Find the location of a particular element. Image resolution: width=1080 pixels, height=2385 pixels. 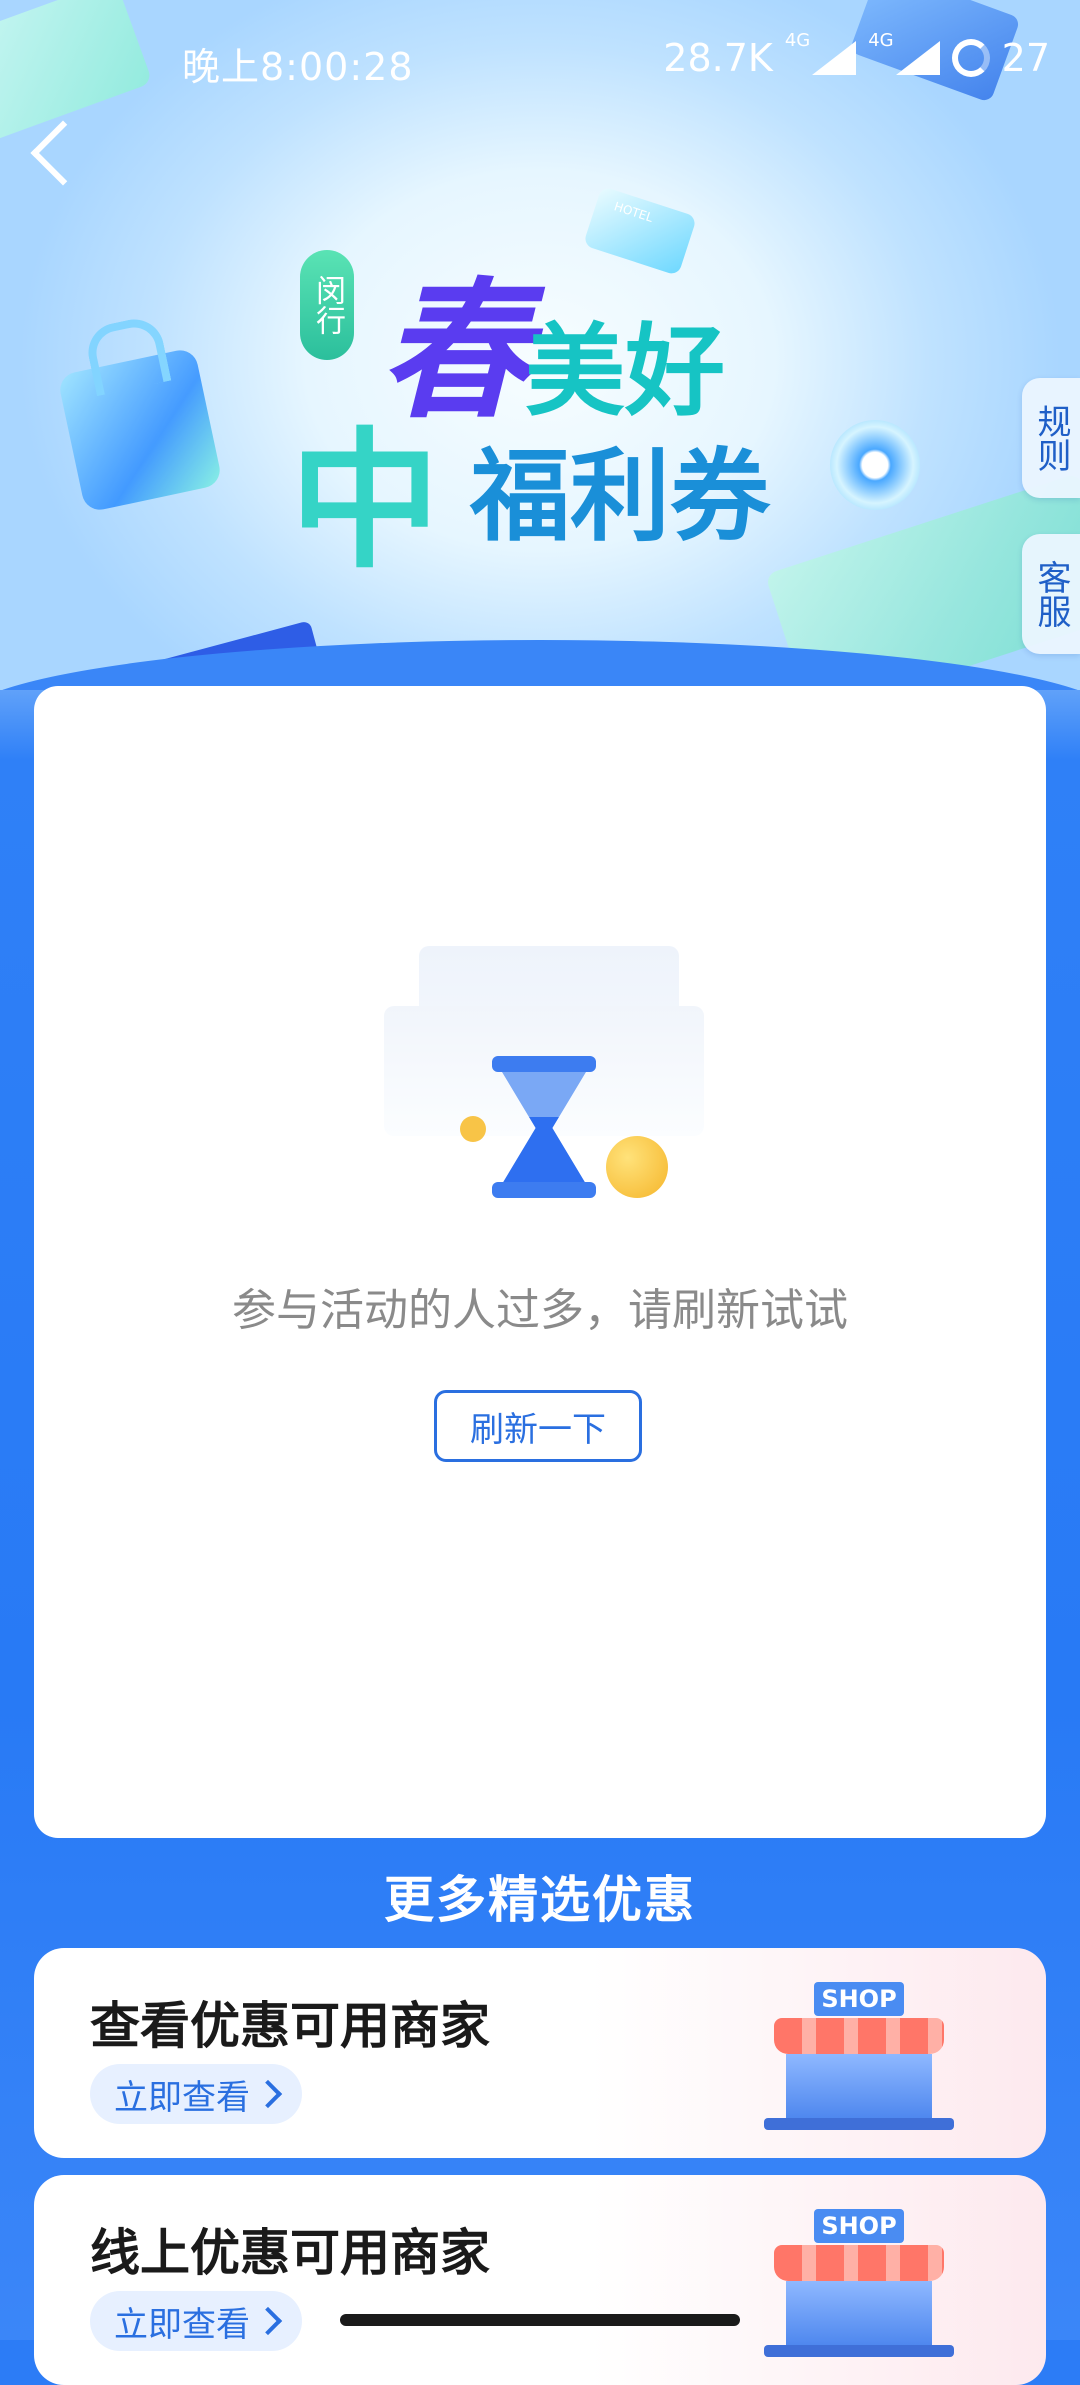

shopping-bag-icon is located at coordinates (140, 430).